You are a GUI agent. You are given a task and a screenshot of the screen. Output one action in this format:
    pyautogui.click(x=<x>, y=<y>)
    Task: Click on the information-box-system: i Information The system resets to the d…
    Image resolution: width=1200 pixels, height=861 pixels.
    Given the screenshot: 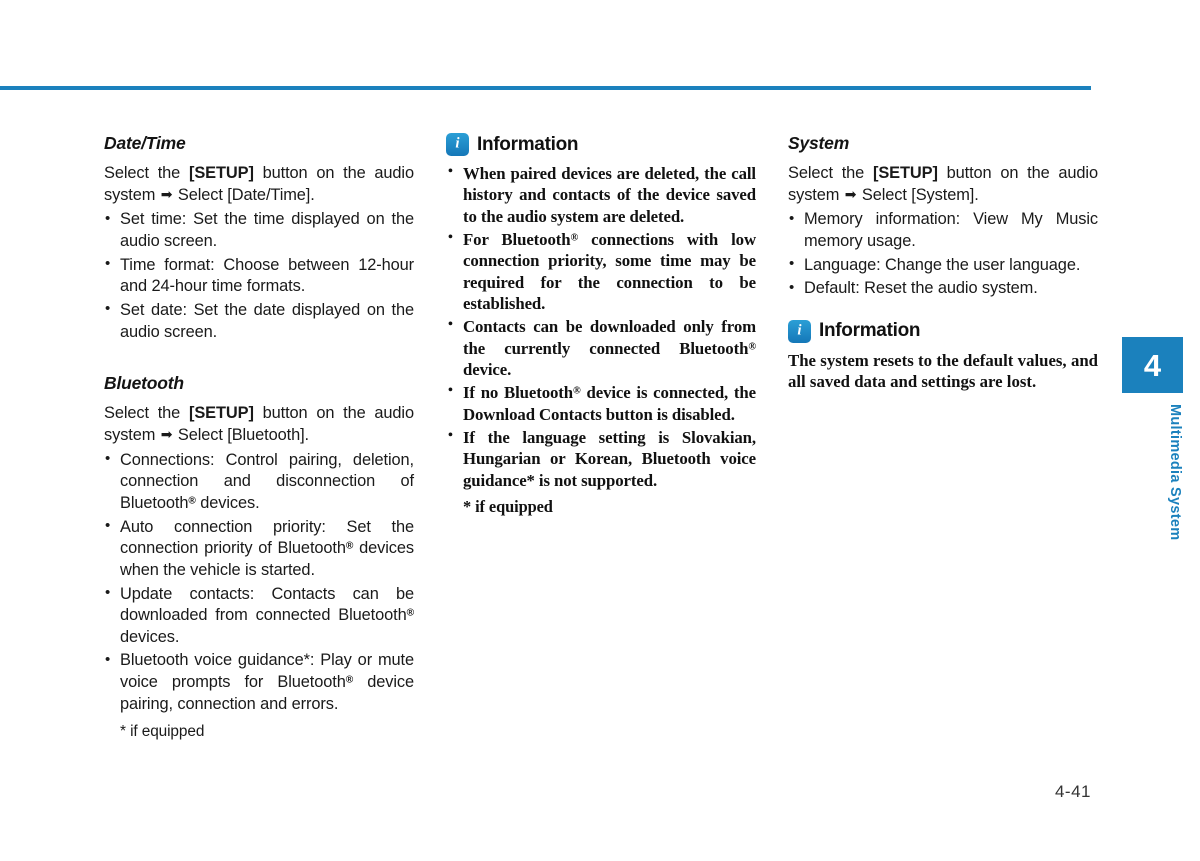 What is the action you would take?
    pyautogui.click(x=943, y=356)
    